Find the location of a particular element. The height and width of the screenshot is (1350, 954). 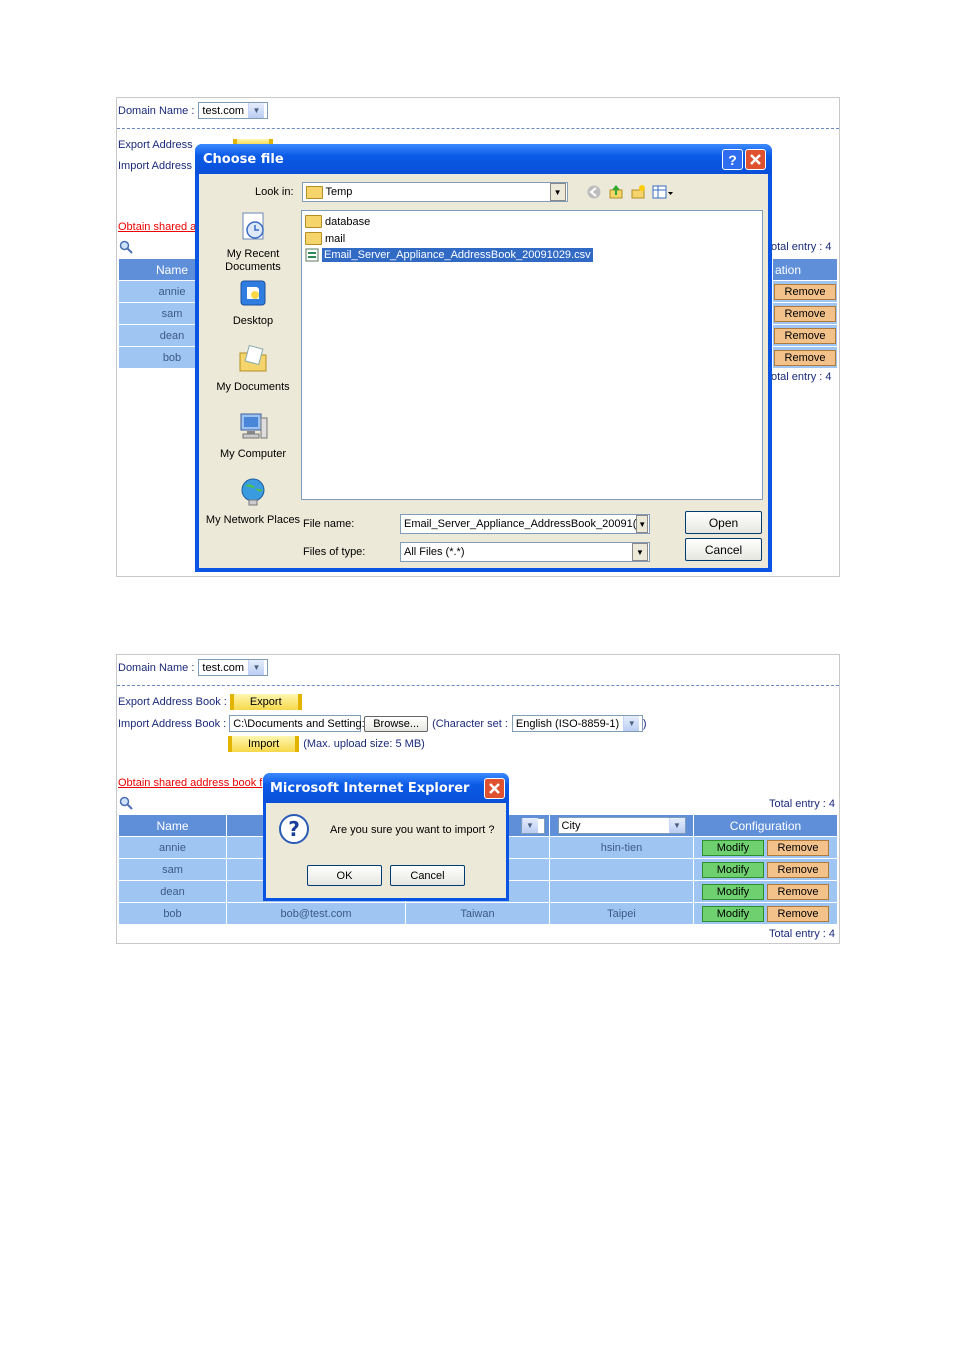

city-select: City ▼ is located at coordinates (621, 825).